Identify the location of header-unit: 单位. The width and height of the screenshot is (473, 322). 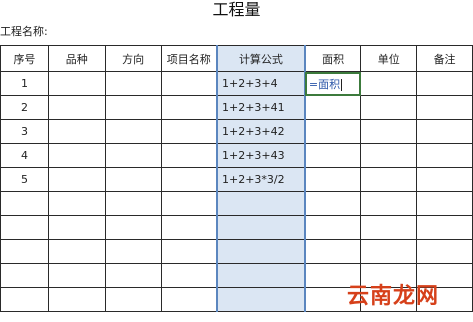
(389, 58).